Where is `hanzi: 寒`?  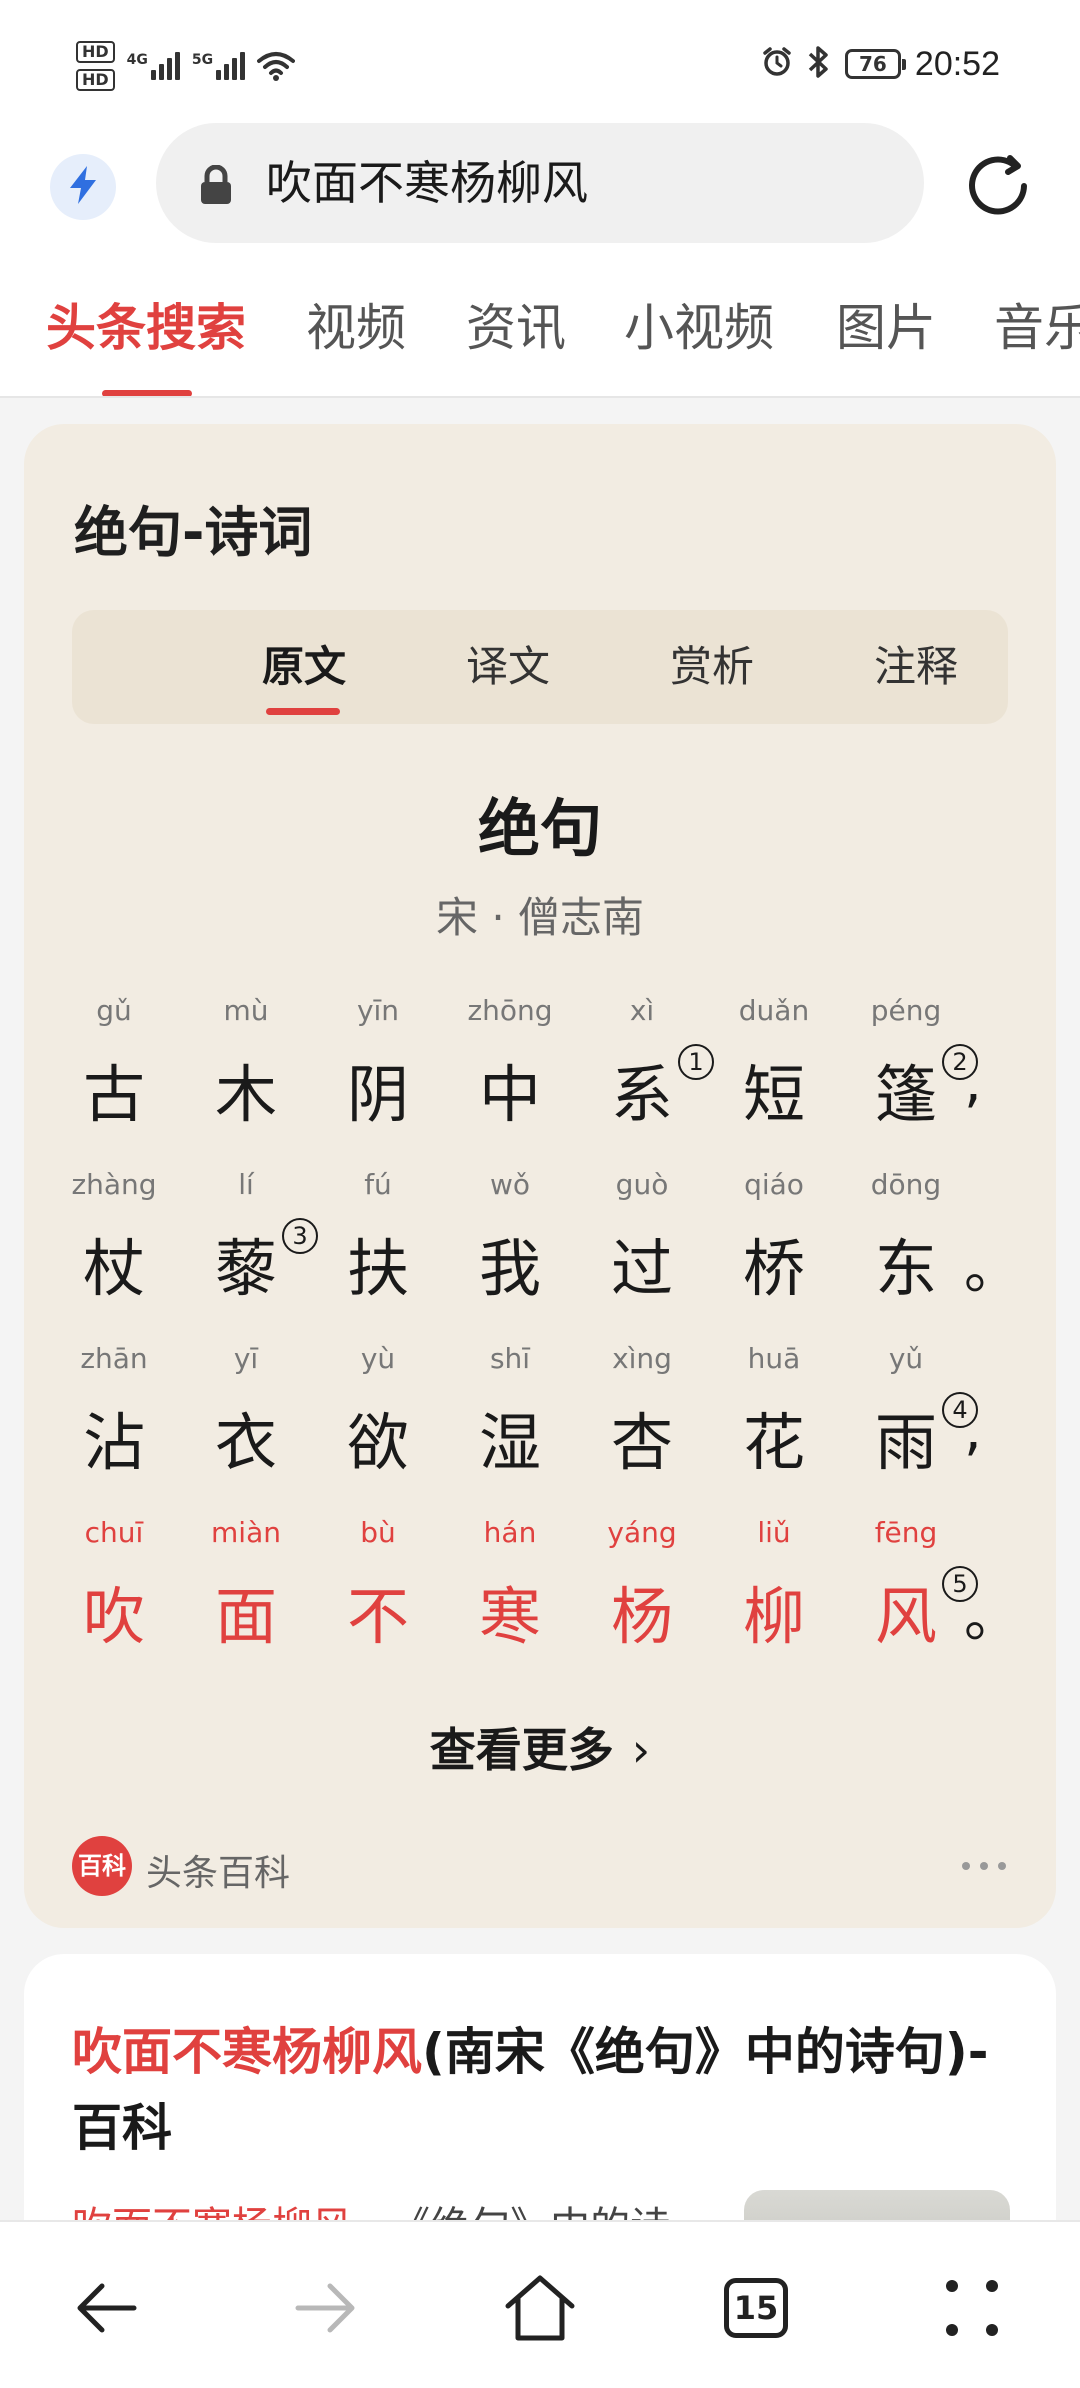 hanzi: 寒 is located at coordinates (509, 1616).